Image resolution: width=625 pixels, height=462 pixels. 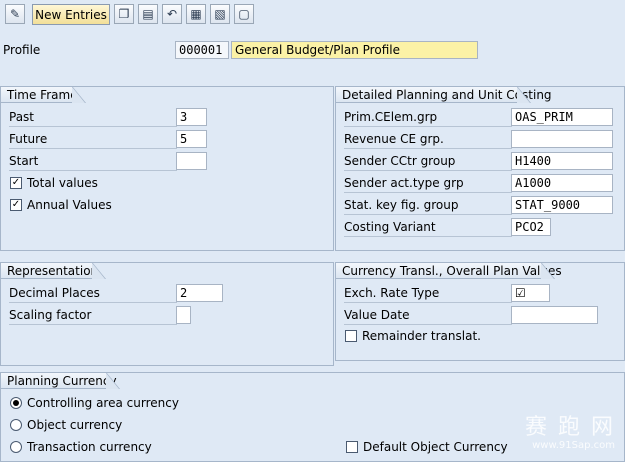 What do you see at coordinates (428, 161) in the screenshot?
I see `sender-cctr-group-label: Sender CCtr group` at bounding box center [428, 161].